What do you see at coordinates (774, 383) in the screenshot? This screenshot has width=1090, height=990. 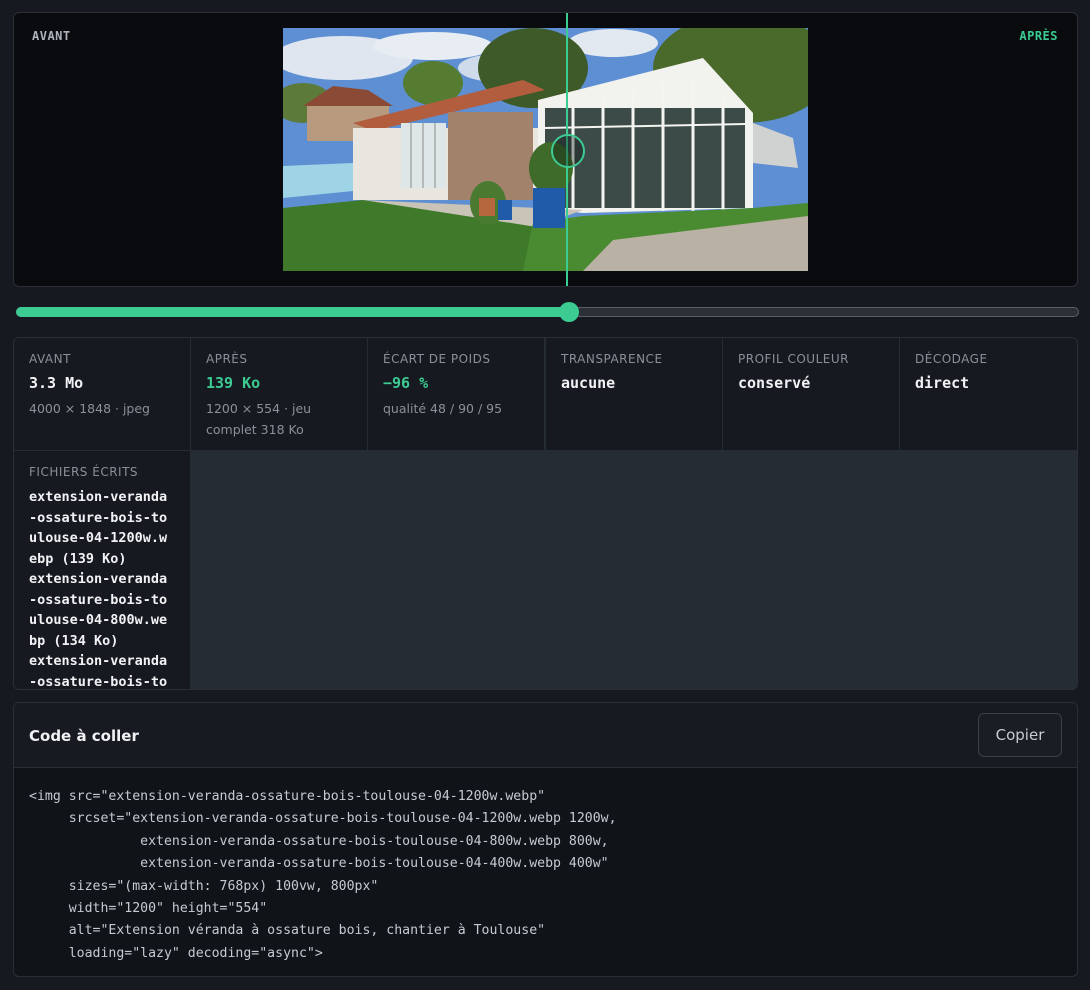 I see `stat-value: conservé` at bounding box center [774, 383].